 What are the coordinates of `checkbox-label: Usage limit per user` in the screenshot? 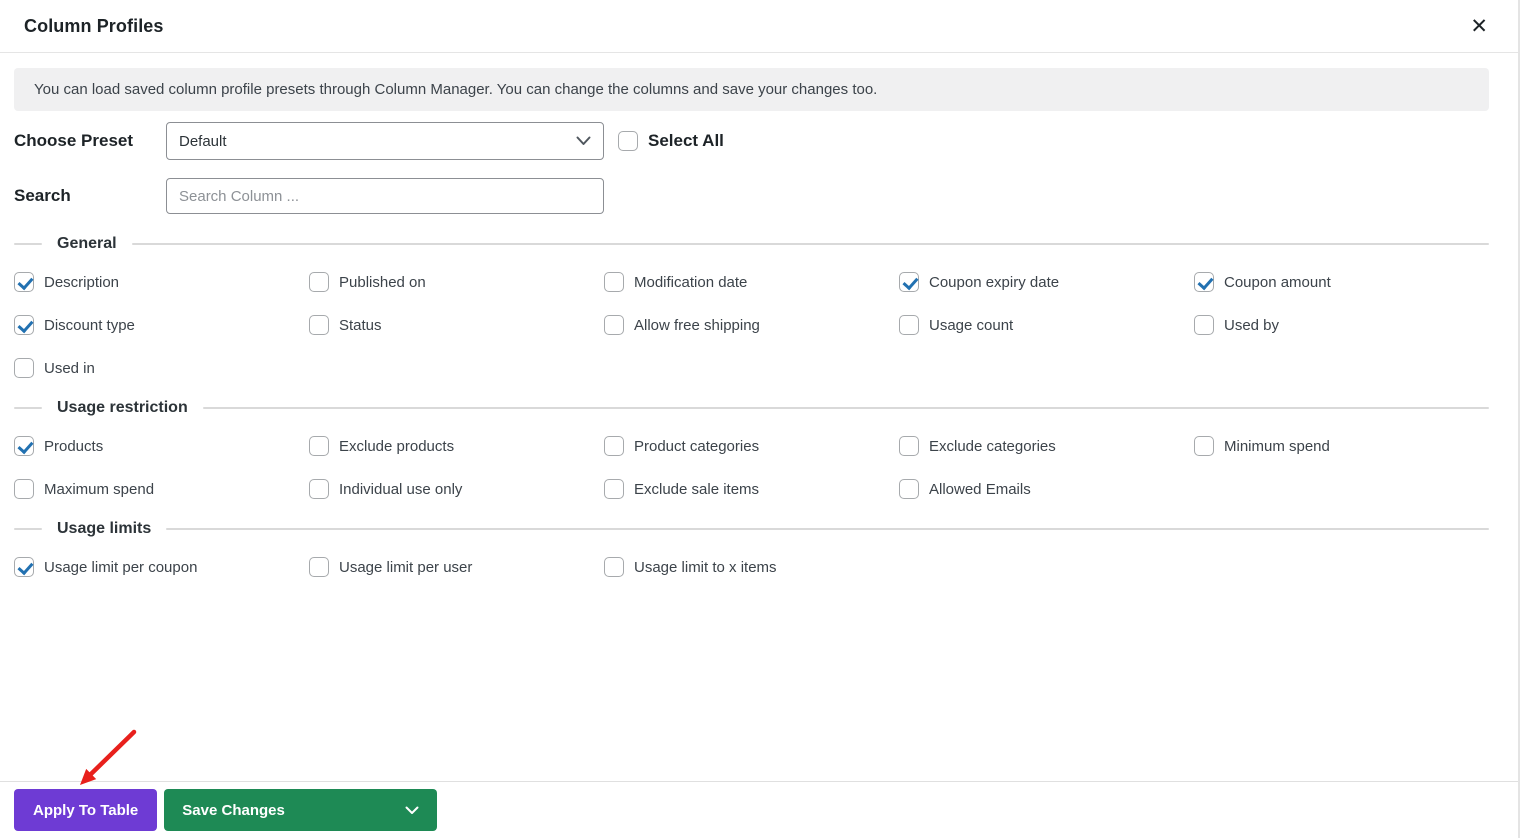 It's located at (406, 567).